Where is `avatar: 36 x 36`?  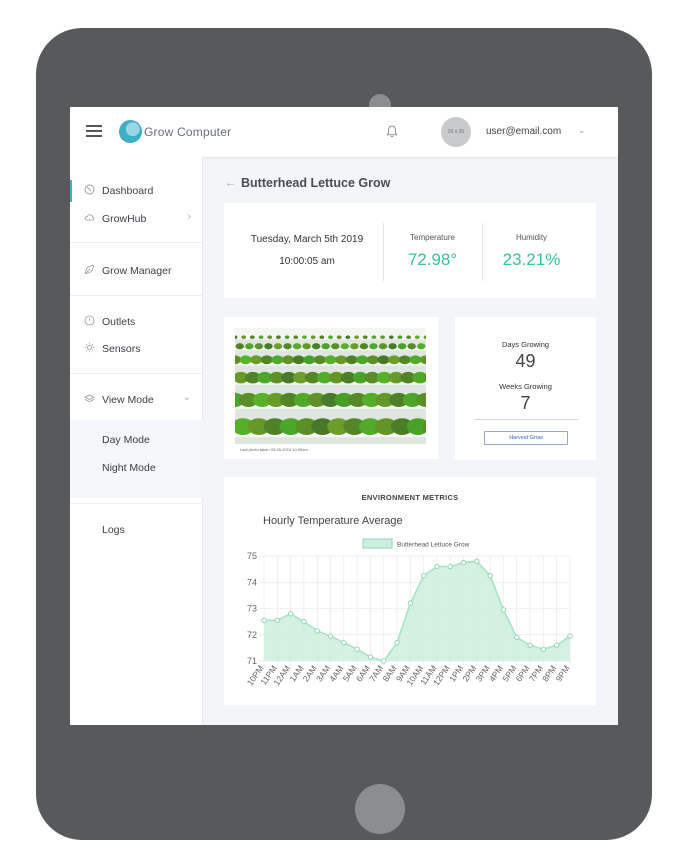 avatar: 36 x 36 is located at coordinates (456, 132).